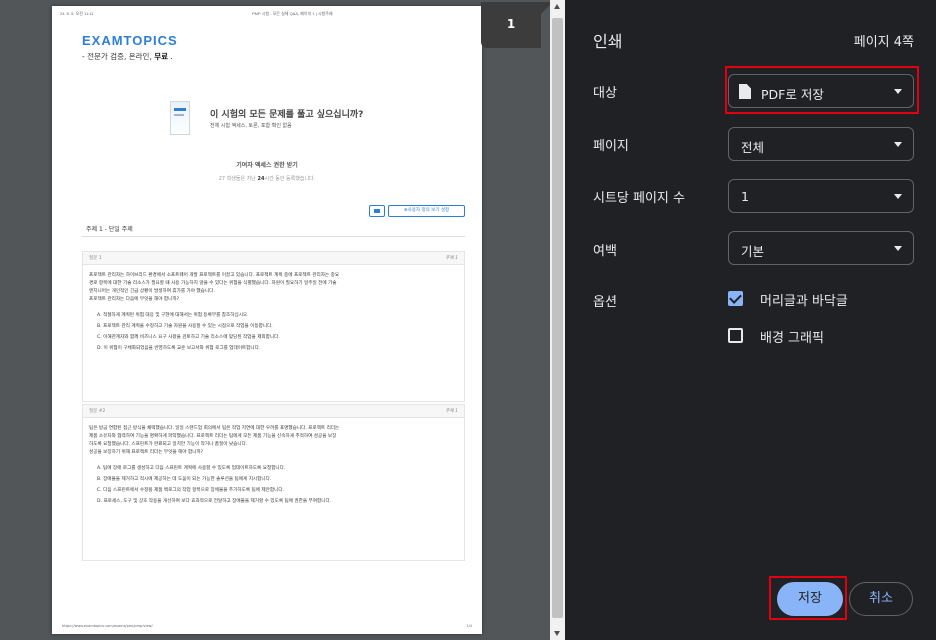 Image resolution: width=936 pixels, height=640 pixels. I want to click on margins-select: 기본, so click(821, 248).